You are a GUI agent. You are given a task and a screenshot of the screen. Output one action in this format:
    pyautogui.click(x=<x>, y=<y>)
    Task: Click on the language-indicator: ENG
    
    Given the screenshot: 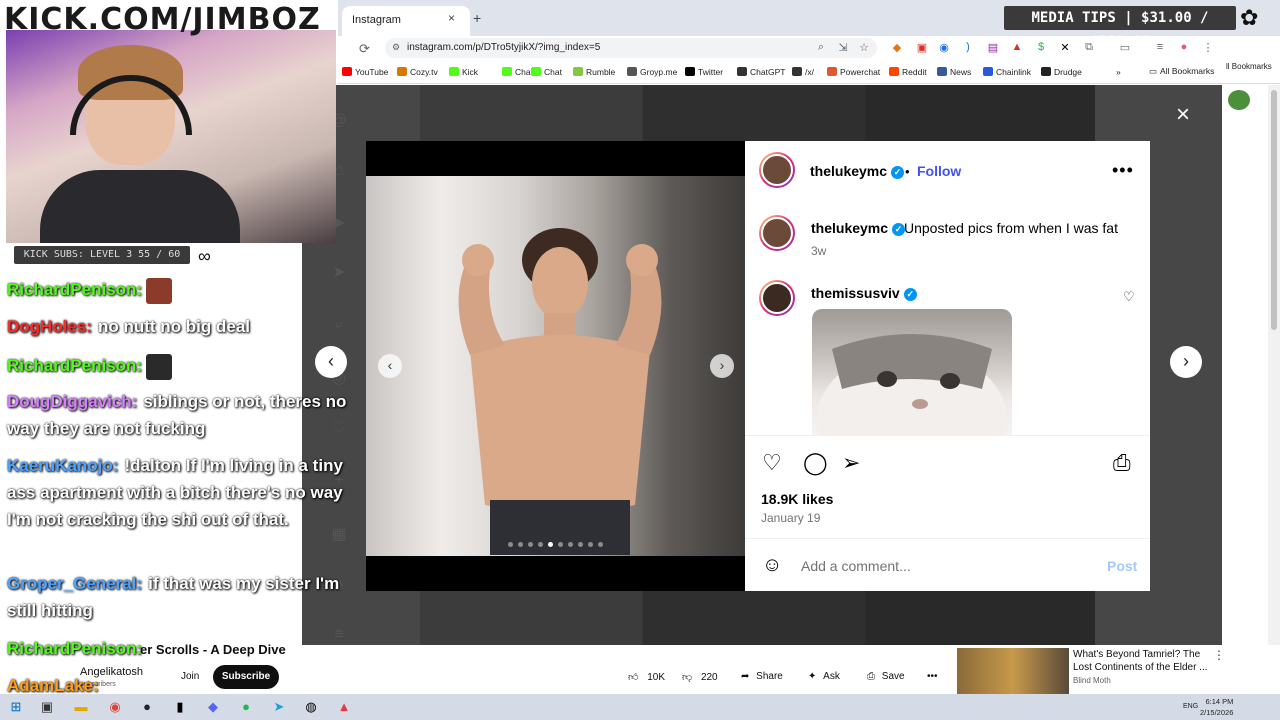 What is the action you would take?
    pyautogui.click(x=1190, y=706)
    